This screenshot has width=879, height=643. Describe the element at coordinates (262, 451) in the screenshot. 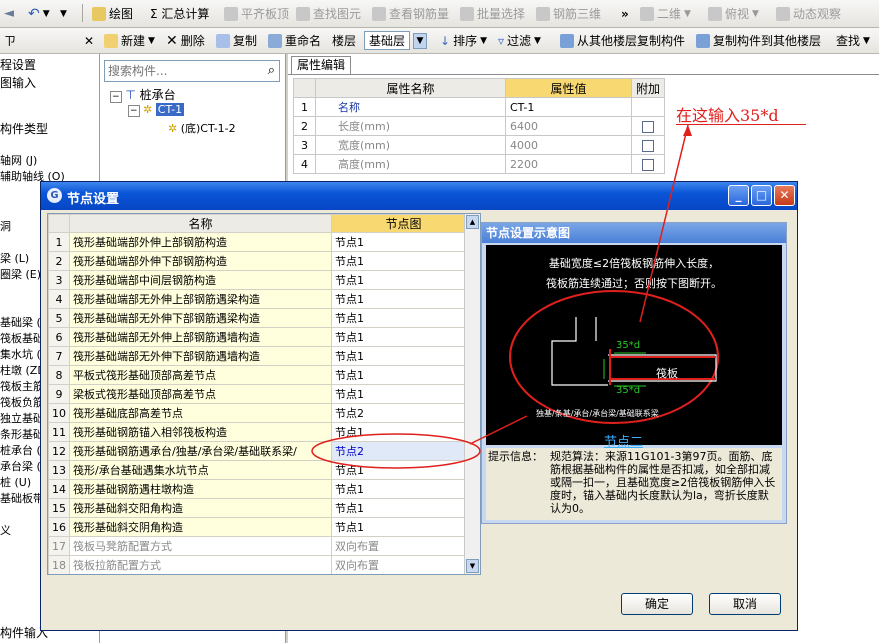

I see `table-row: 12 筏形基础钢筋遇承台/独基/承台梁/基础联系梁/节点2` at that location.